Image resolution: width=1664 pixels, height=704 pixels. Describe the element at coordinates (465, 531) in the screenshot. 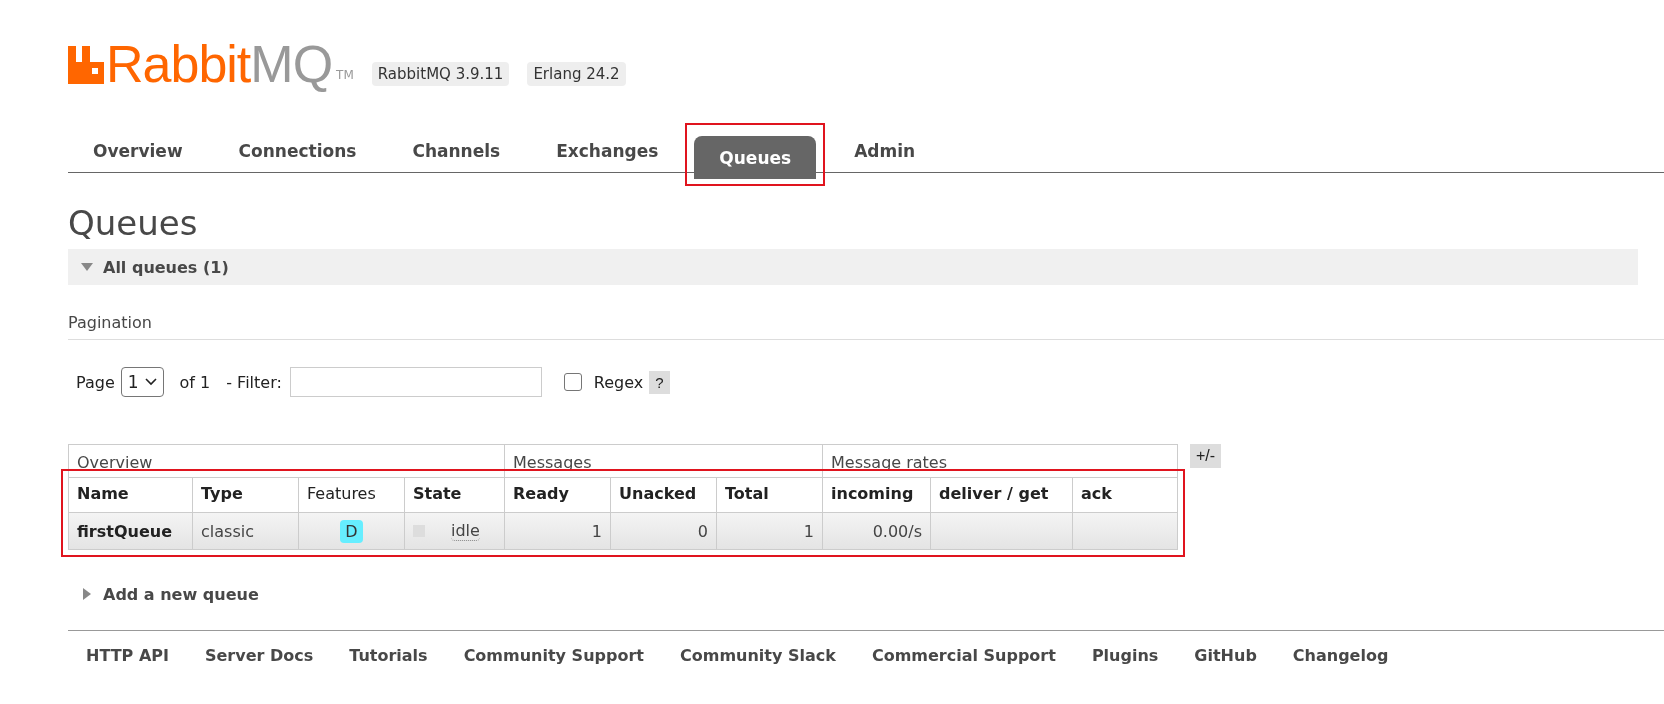

I see `state-text: idle` at that location.